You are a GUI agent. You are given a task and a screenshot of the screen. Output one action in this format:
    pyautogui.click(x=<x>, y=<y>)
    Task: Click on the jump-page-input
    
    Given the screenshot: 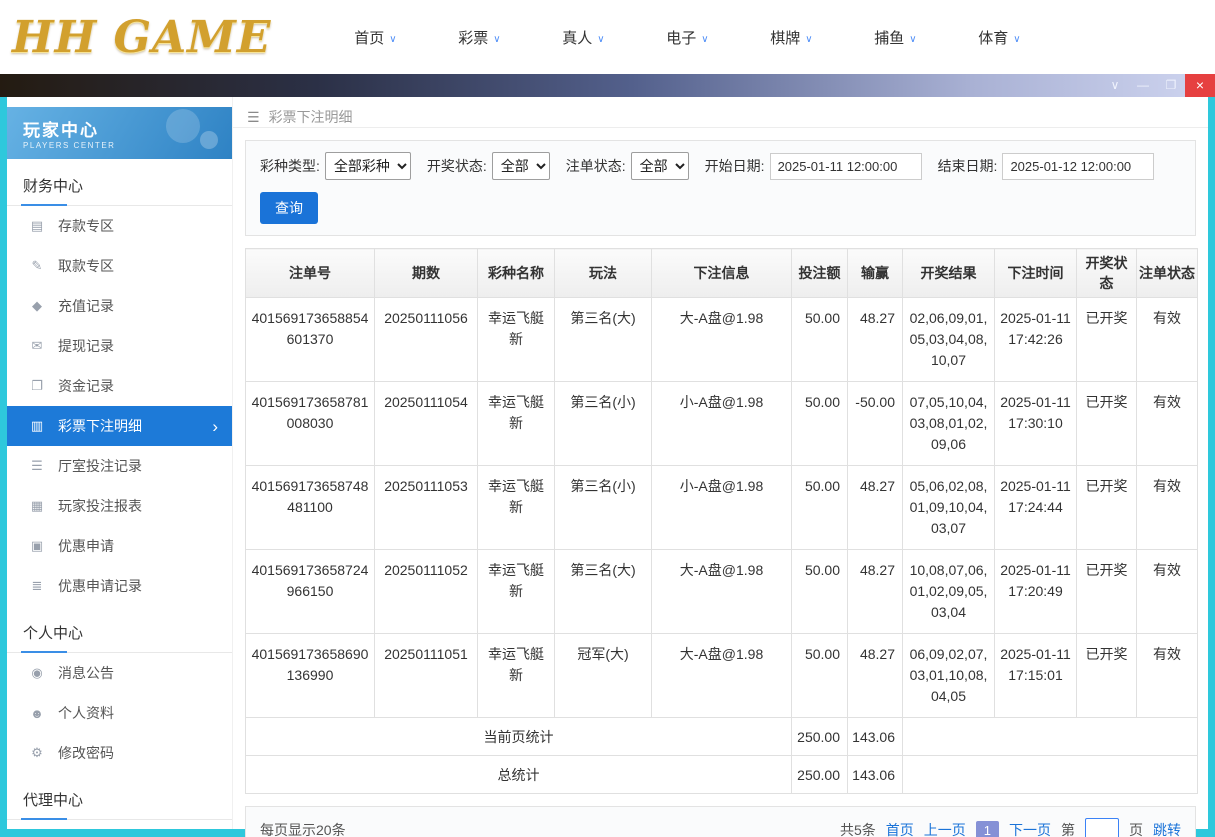 What is the action you would take?
    pyautogui.click(x=1102, y=827)
    